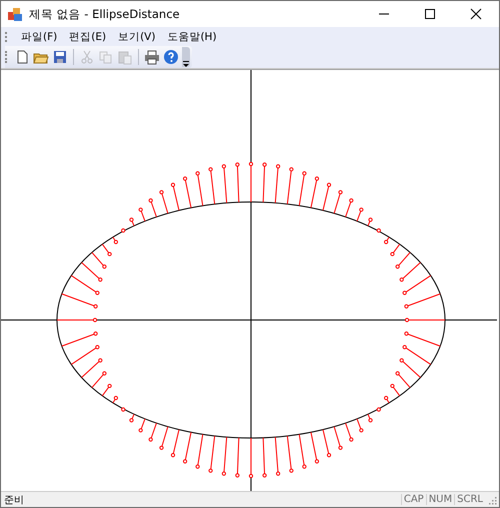 This screenshot has width=500, height=508. Describe the element at coordinates (14, 500) in the screenshot. I see `status-message: 준비` at that location.